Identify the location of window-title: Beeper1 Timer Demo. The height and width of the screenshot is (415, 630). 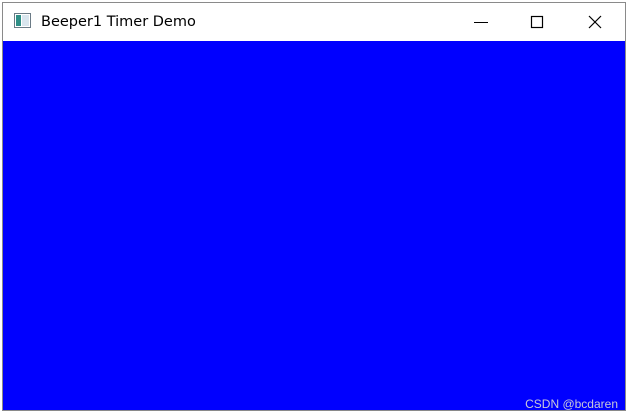
(118, 22).